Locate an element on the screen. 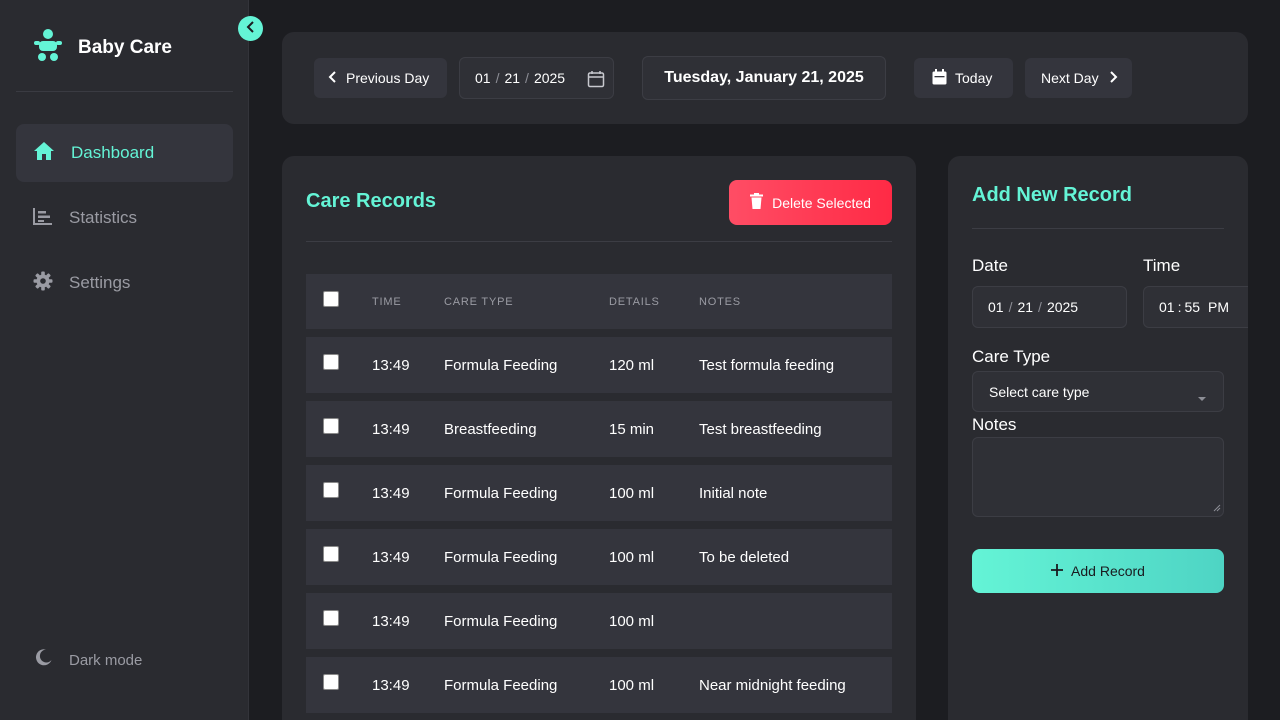 The width and height of the screenshot is (1280, 720). app-title: Baby Care is located at coordinates (125, 47).